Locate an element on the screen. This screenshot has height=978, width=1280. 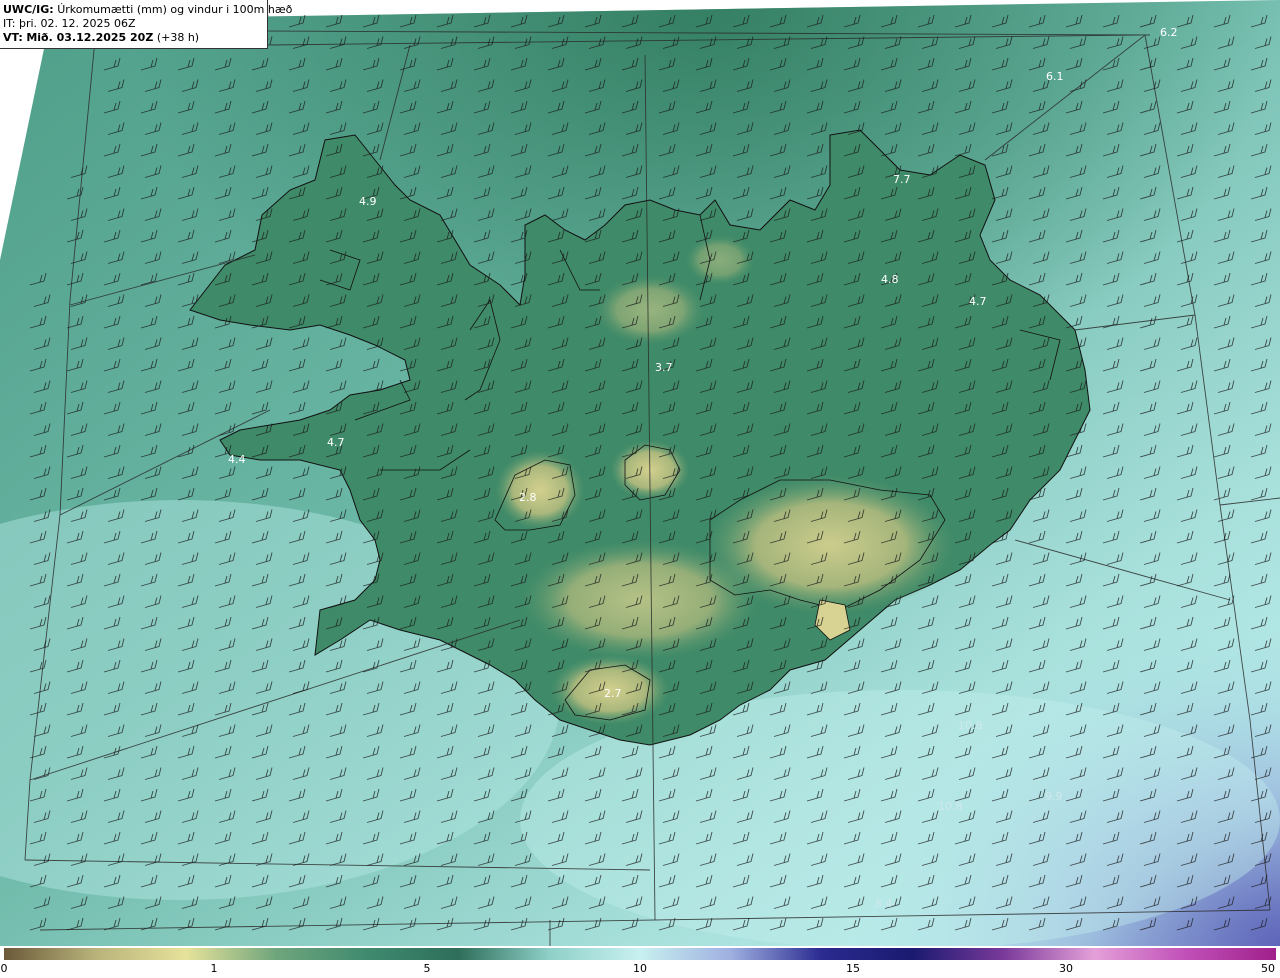
legend-tick: 15 is located at coordinates (853, 968).